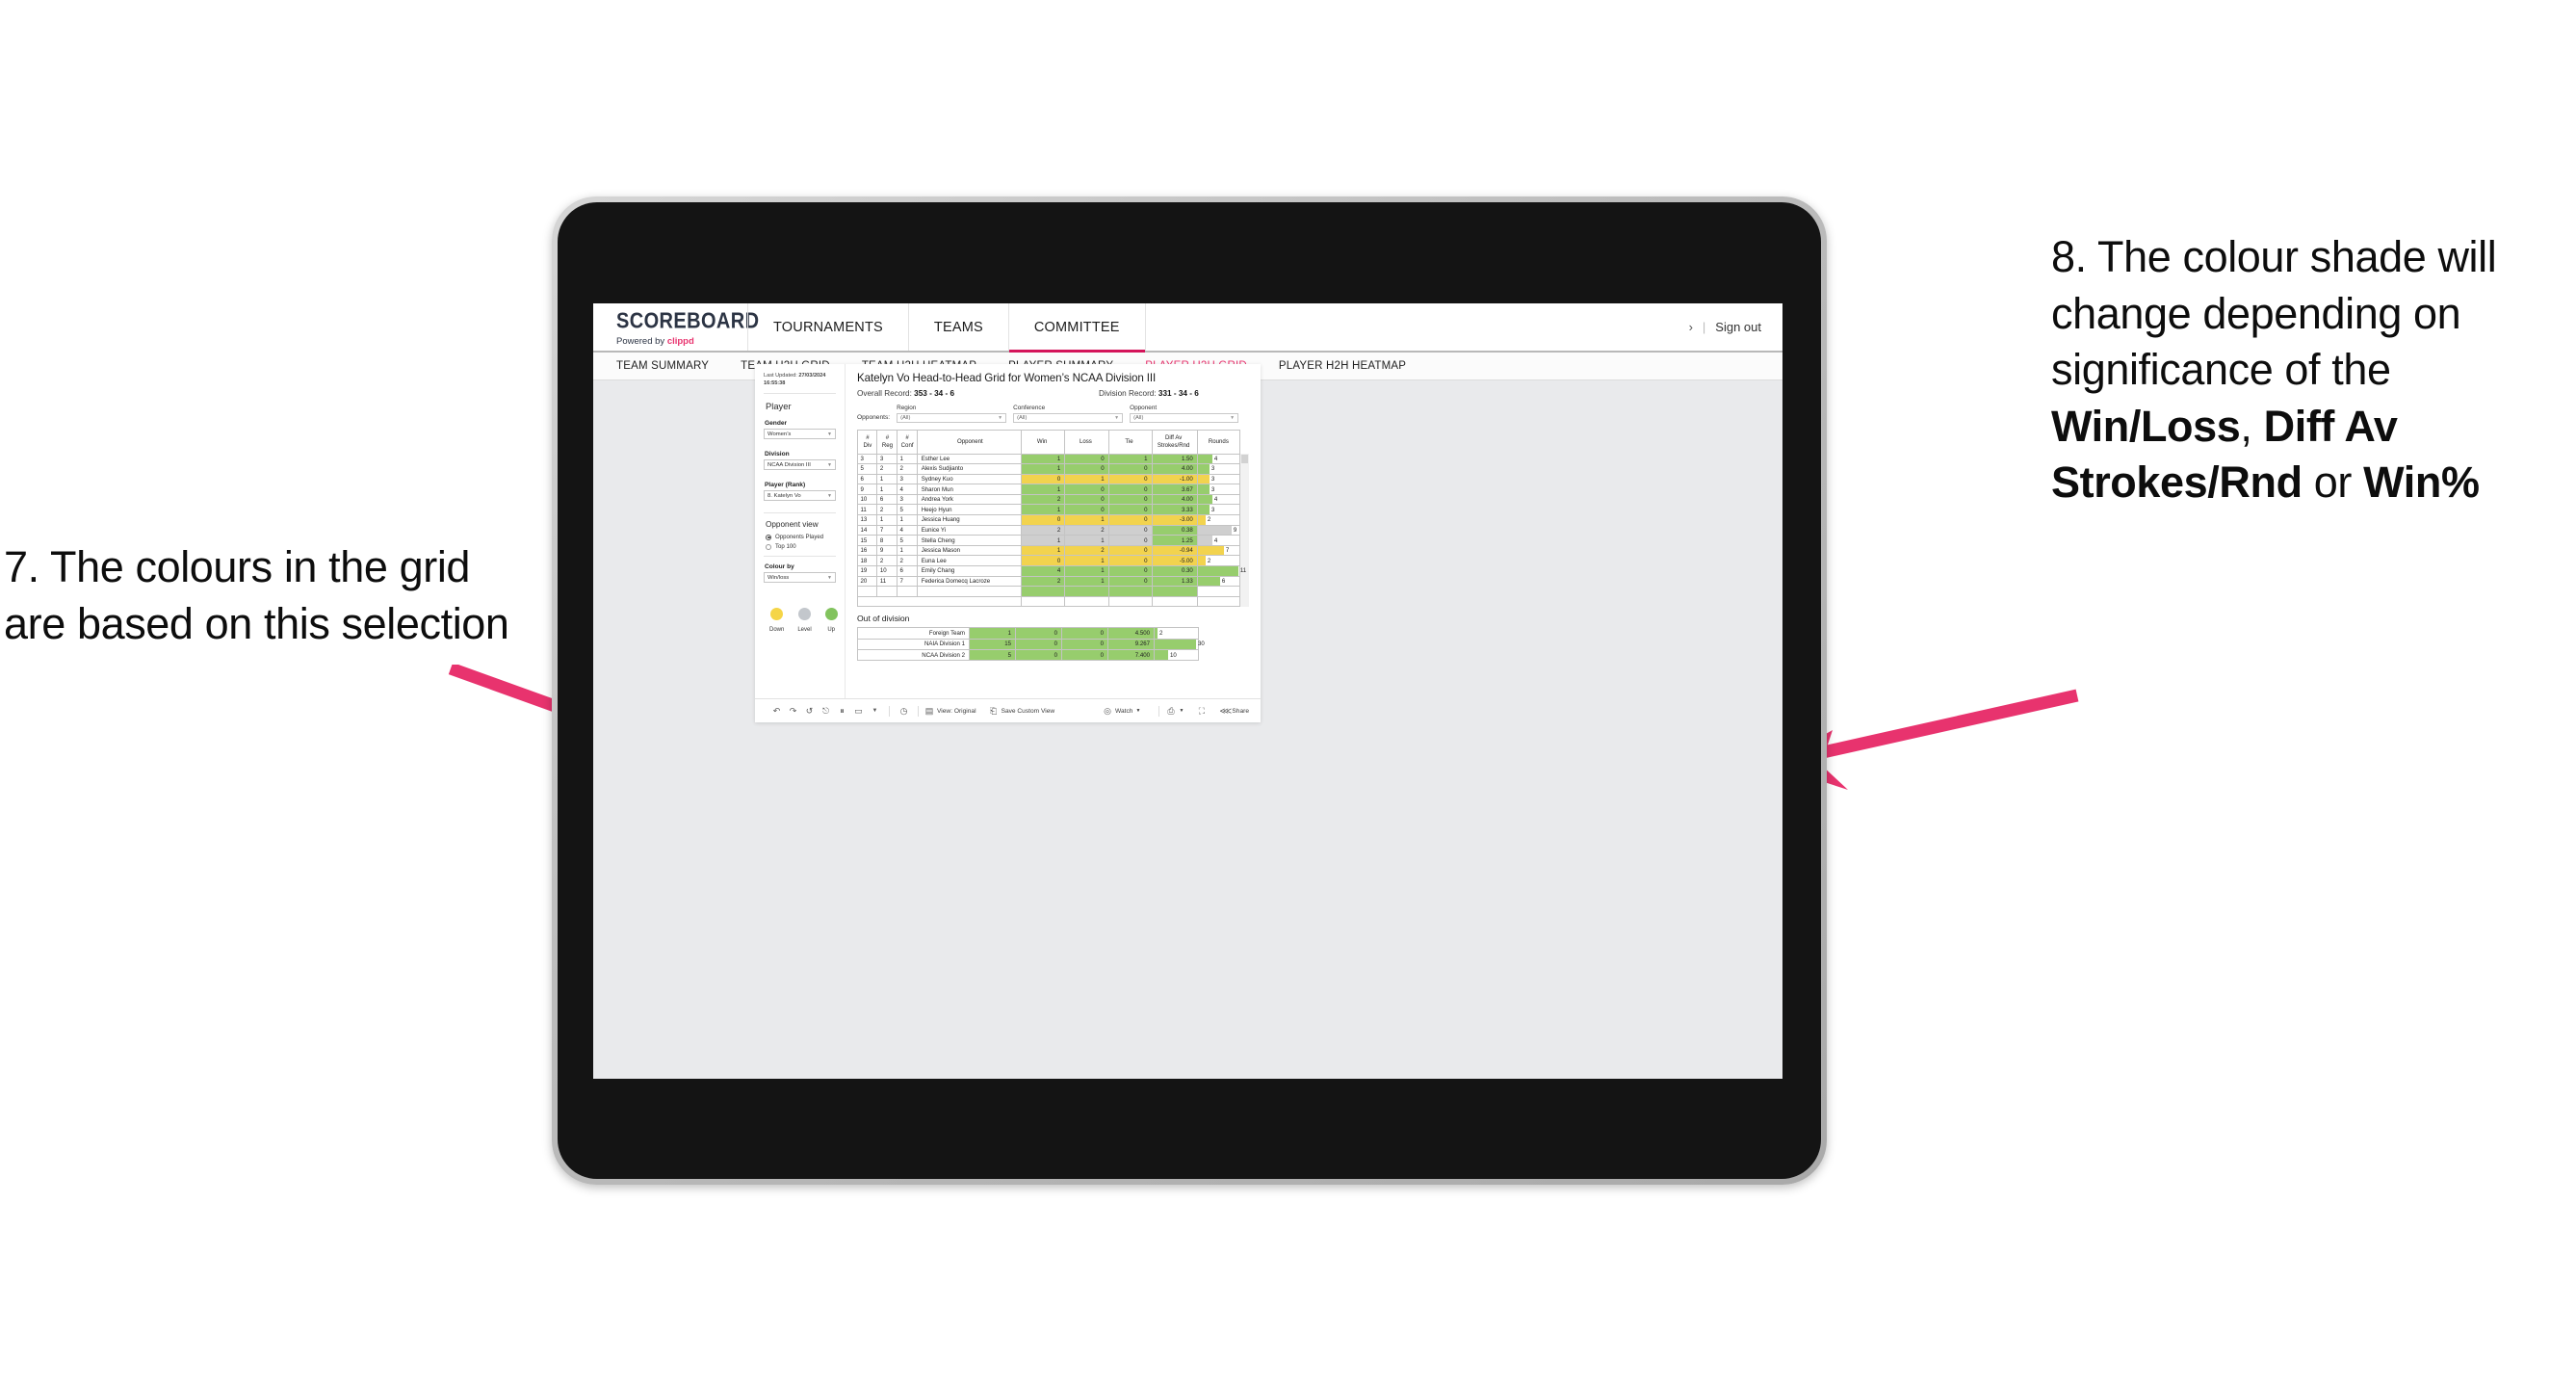 The width and height of the screenshot is (2576, 1386). What do you see at coordinates (887, 445) in the screenshot?
I see `col-reg-l2: Reg` at bounding box center [887, 445].